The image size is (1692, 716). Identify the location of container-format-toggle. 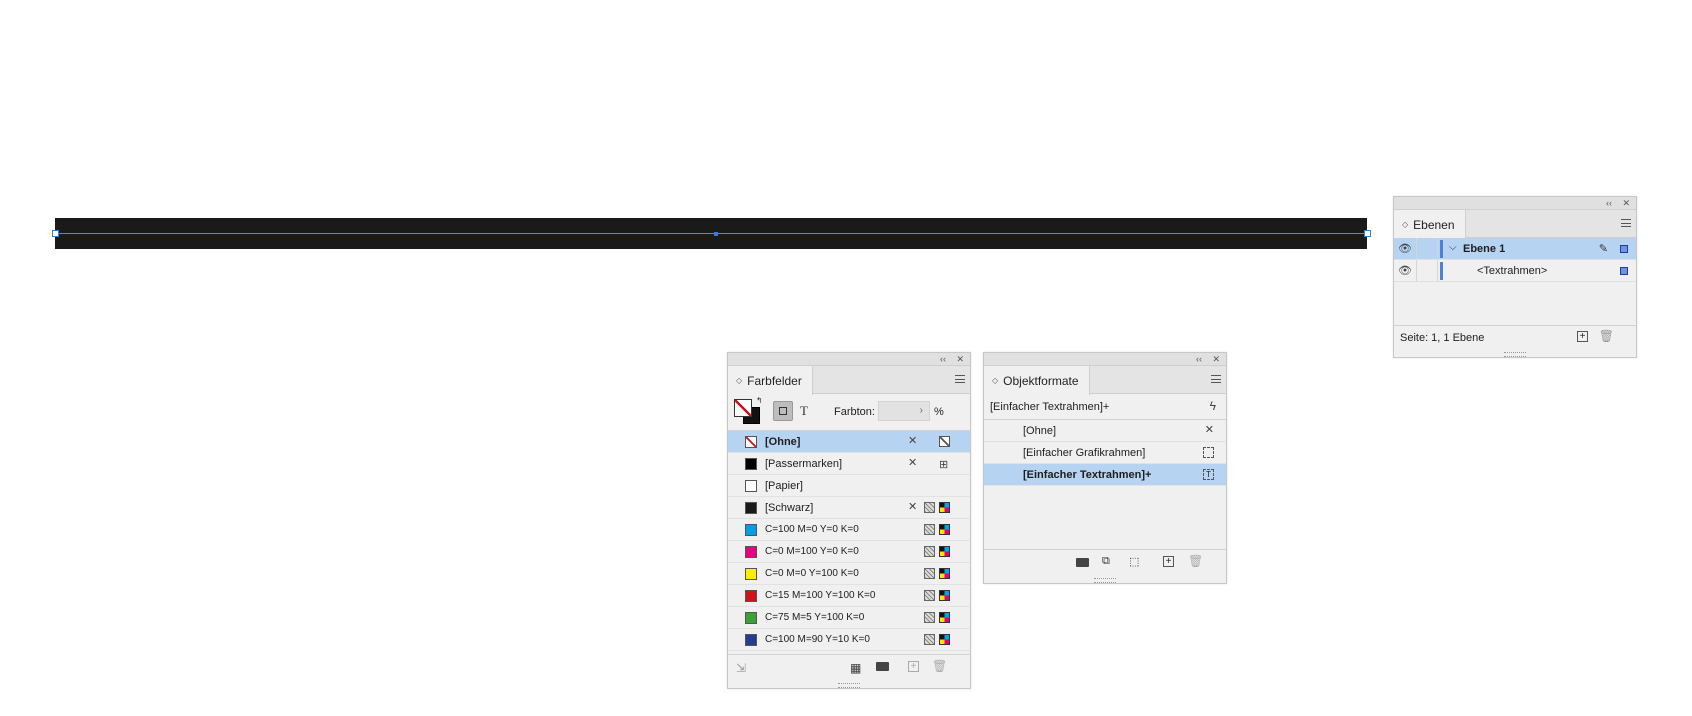
(783, 411).